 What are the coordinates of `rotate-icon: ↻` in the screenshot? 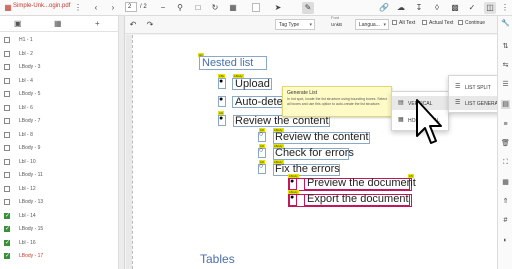 It's located at (215, 8).